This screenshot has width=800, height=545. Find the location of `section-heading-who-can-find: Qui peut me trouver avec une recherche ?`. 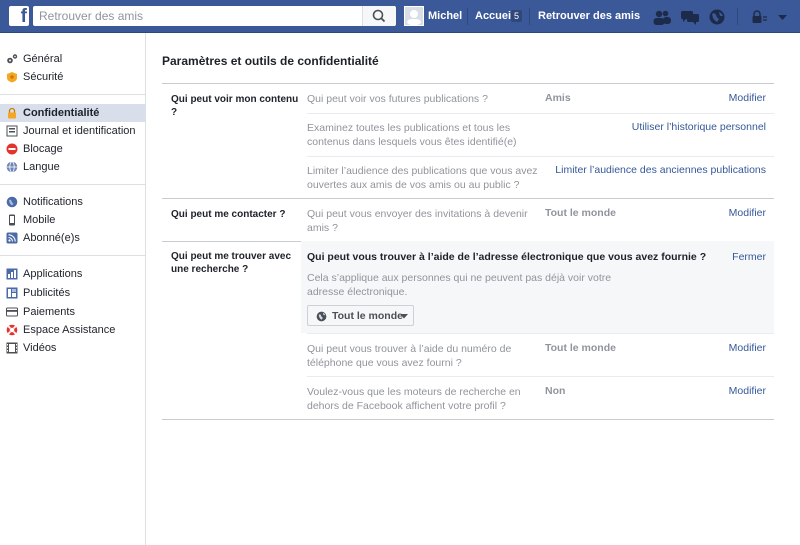

section-heading-who-can-find: Qui peut me trouver avec une recherche ? is located at coordinates (231, 263).